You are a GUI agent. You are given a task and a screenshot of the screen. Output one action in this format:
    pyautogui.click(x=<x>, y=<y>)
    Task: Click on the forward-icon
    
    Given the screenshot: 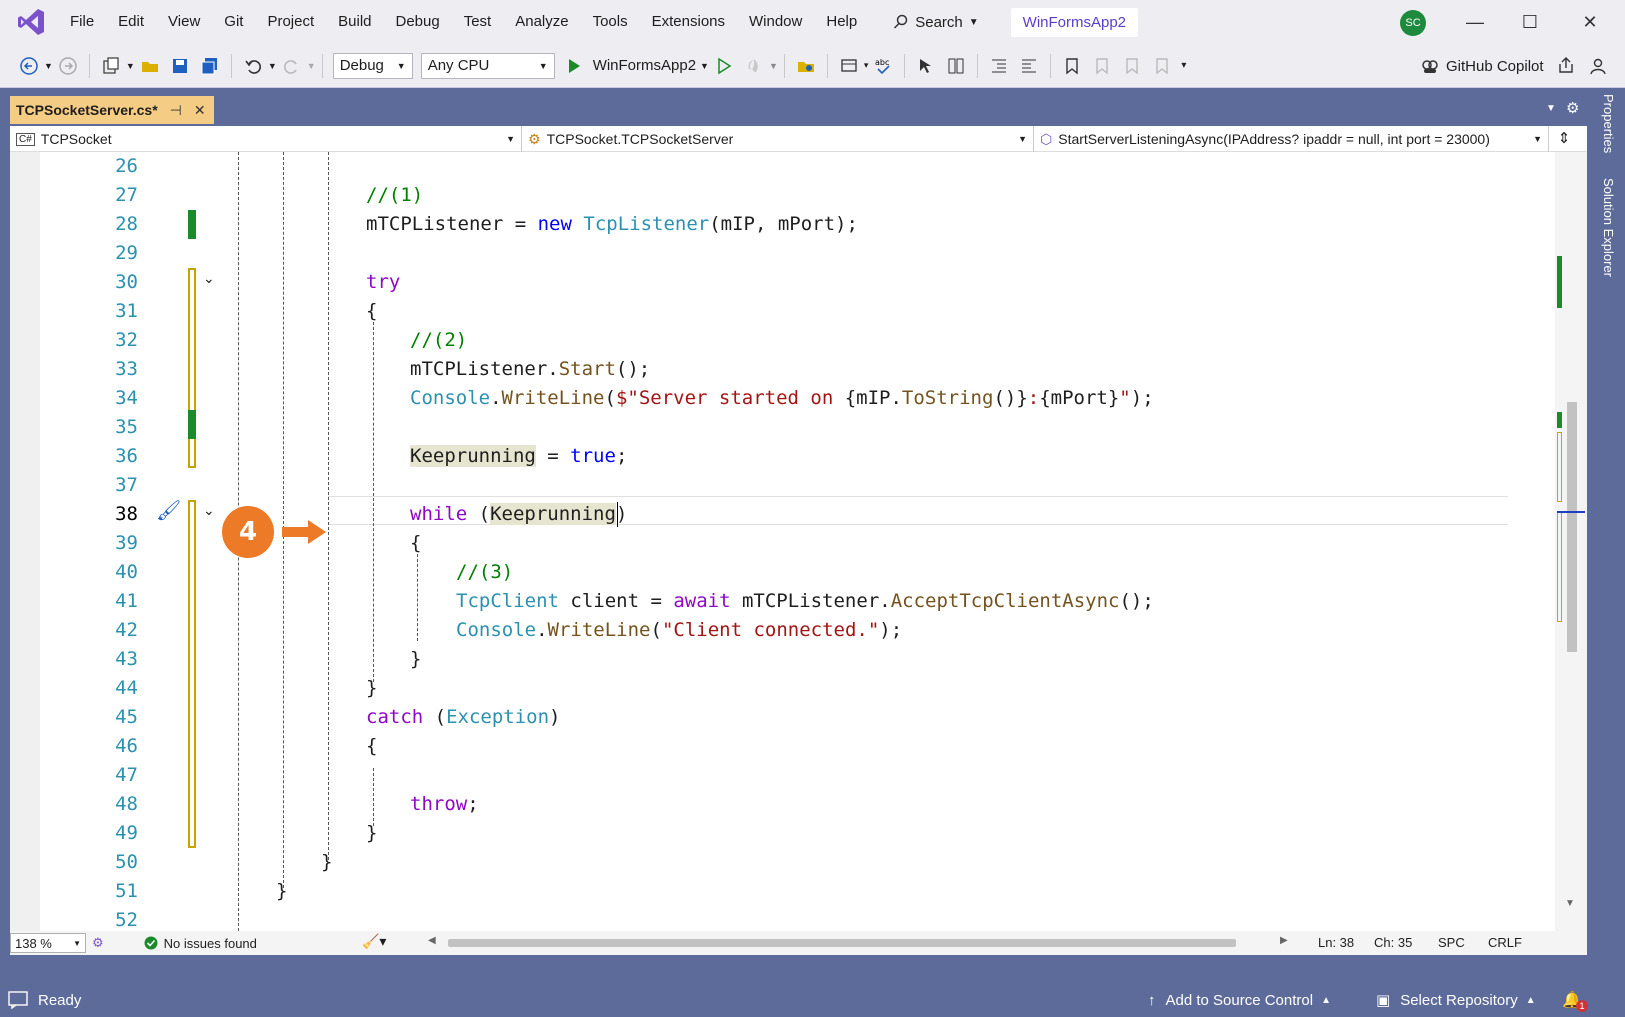 What is the action you would take?
    pyautogui.click(x=68, y=66)
    